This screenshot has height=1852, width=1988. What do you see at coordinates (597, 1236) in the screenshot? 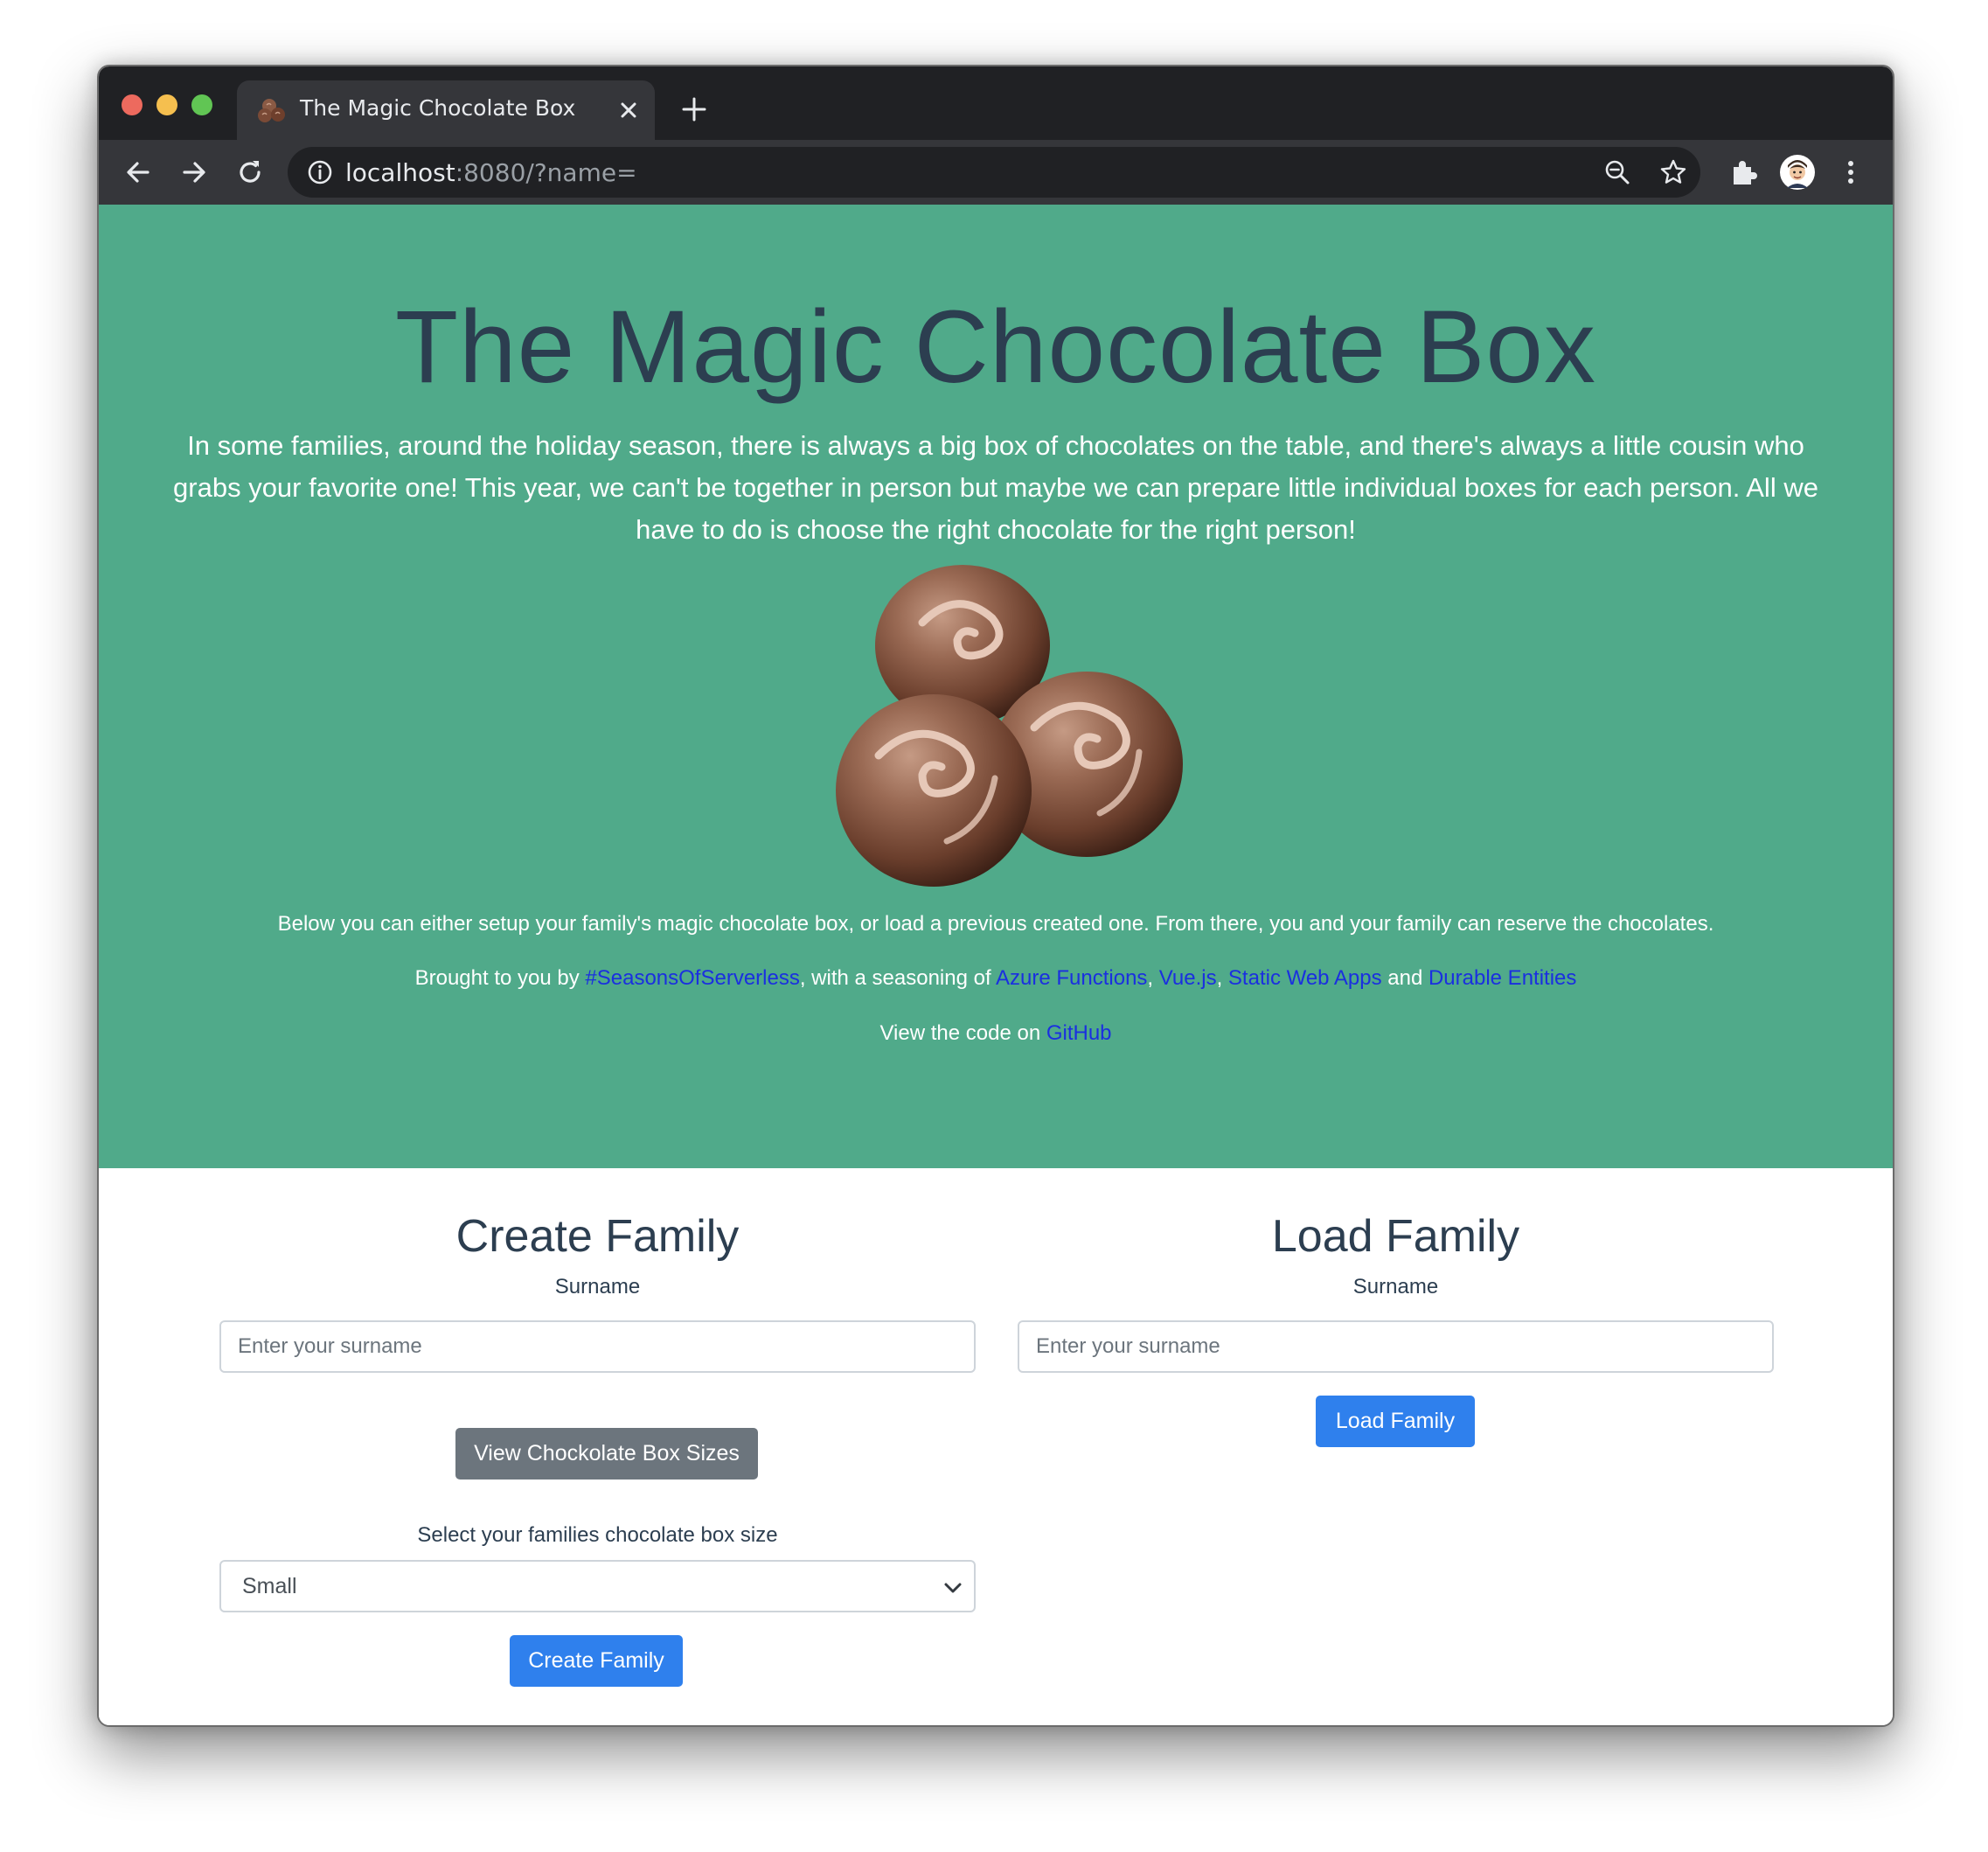
I see `create-family-heading: Create Family` at bounding box center [597, 1236].